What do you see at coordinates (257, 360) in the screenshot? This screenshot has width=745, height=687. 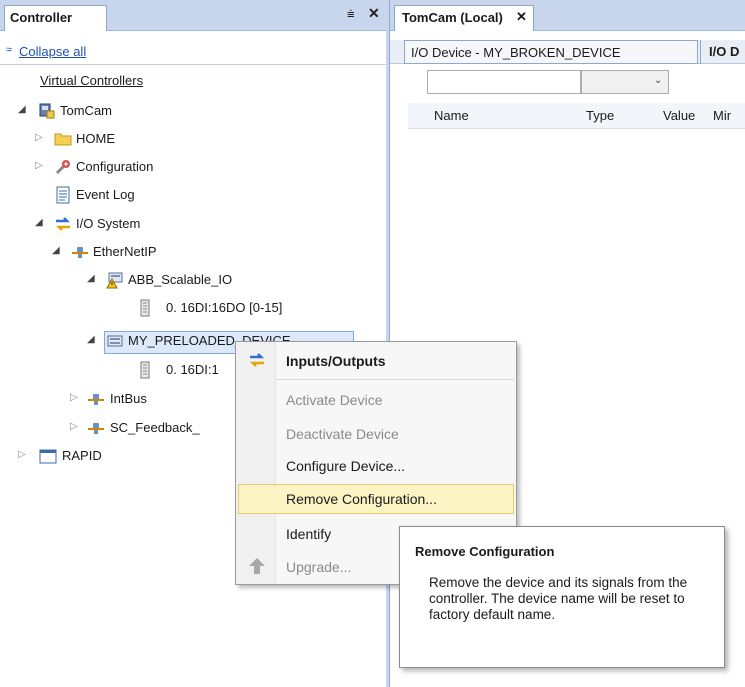 I see `inputs-outputs-icon` at bounding box center [257, 360].